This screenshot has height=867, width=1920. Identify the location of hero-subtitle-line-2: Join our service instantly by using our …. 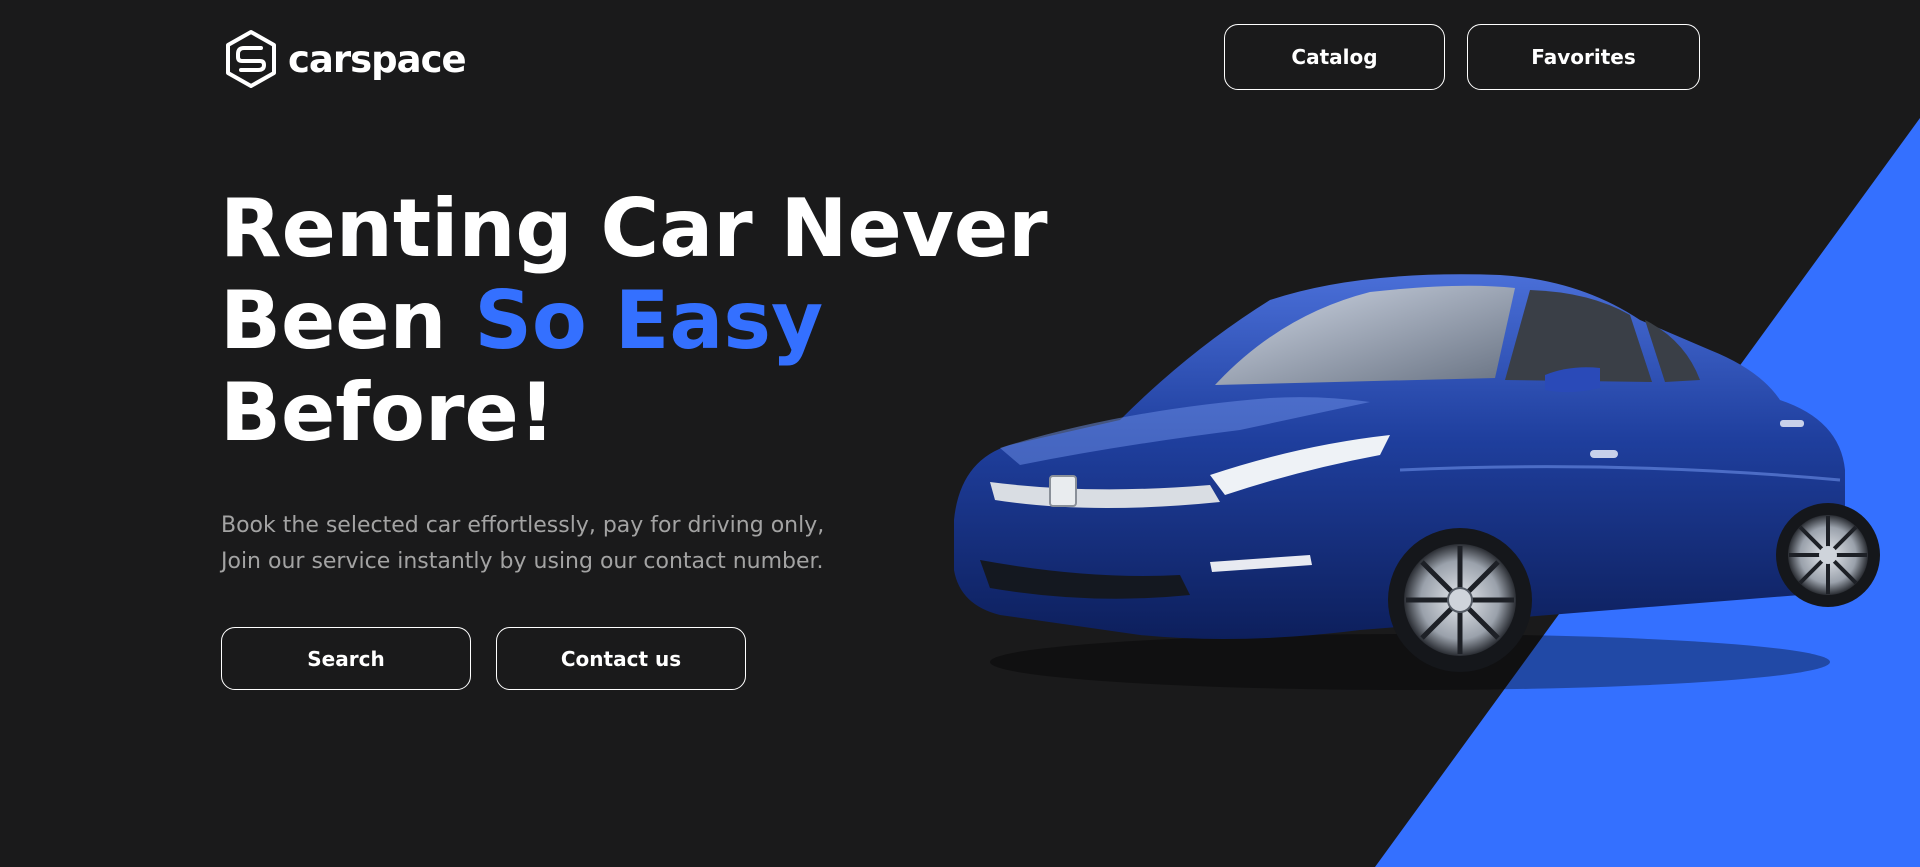
(522, 561).